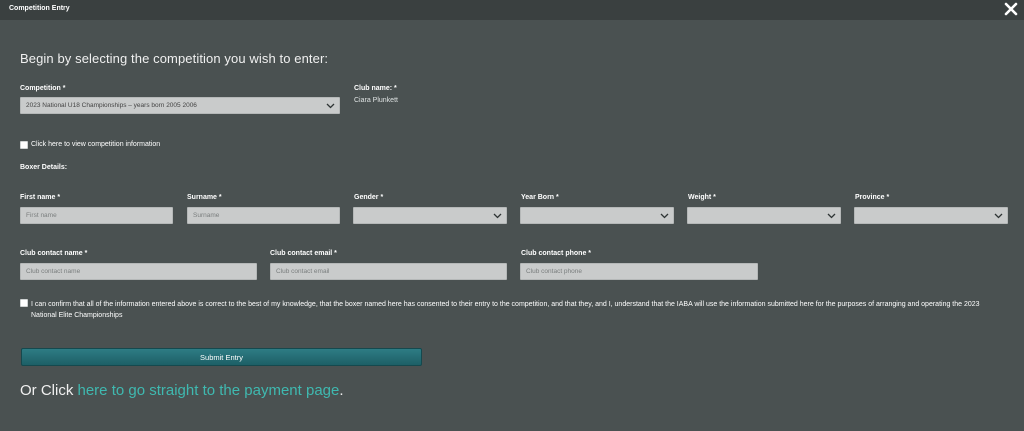  What do you see at coordinates (556, 253) in the screenshot?
I see `club-contact-phone-label: Club contact phone *` at bounding box center [556, 253].